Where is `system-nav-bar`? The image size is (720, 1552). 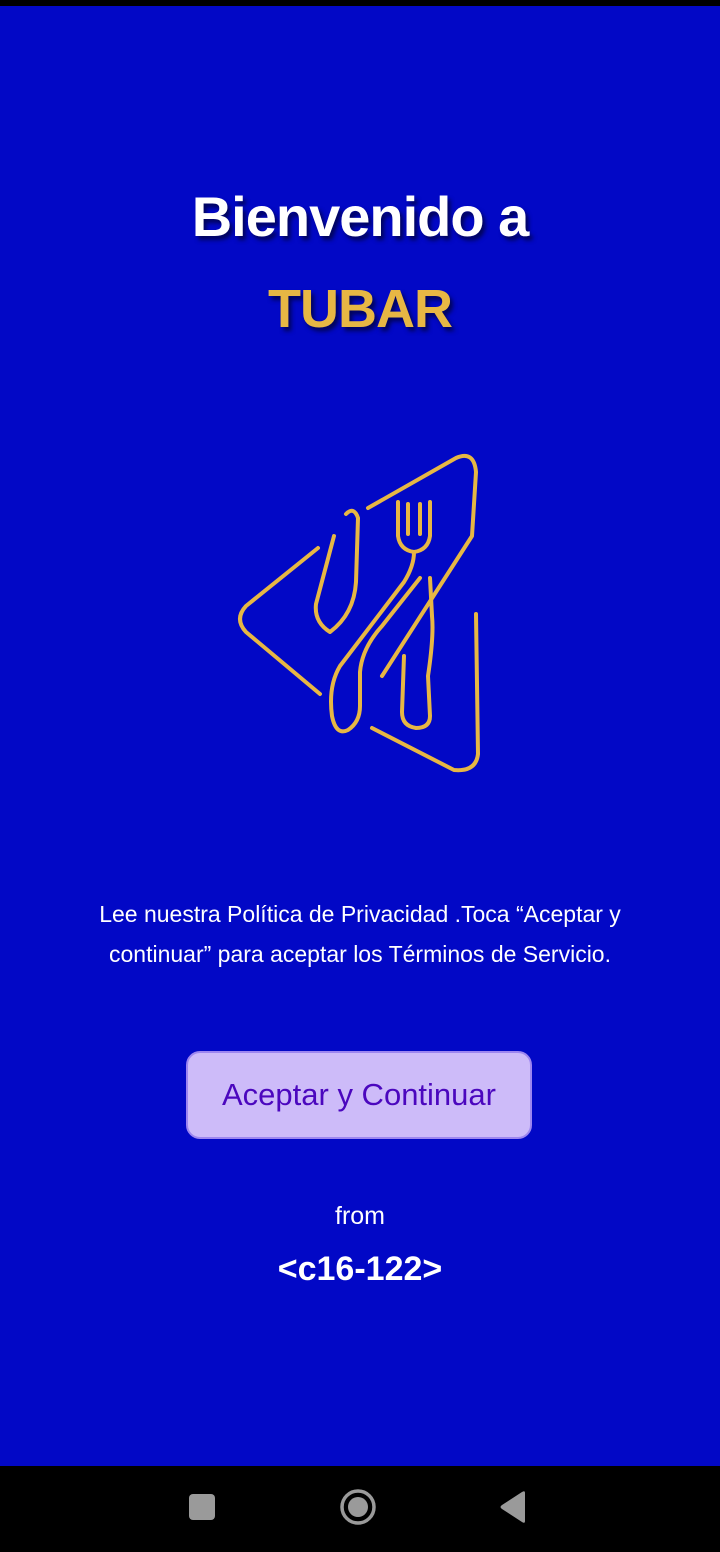 system-nav-bar is located at coordinates (360, 1509).